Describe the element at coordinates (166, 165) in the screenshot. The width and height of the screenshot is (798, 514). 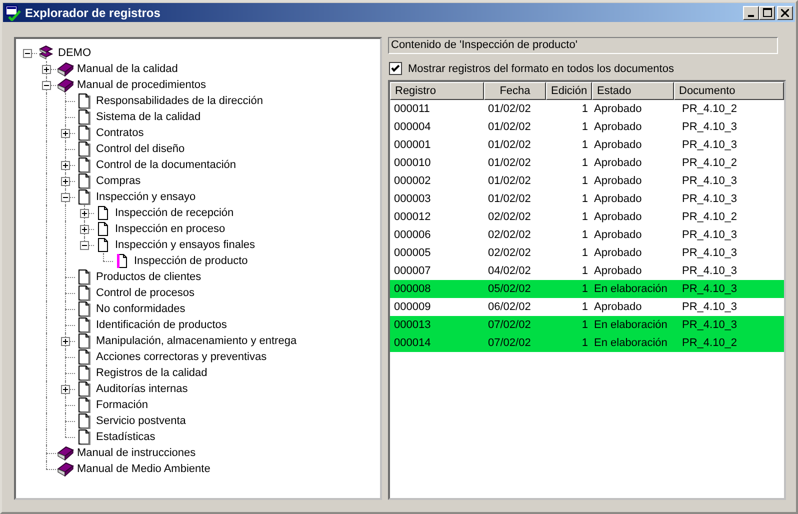
I see `tree-item: Control de la documentación` at that location.